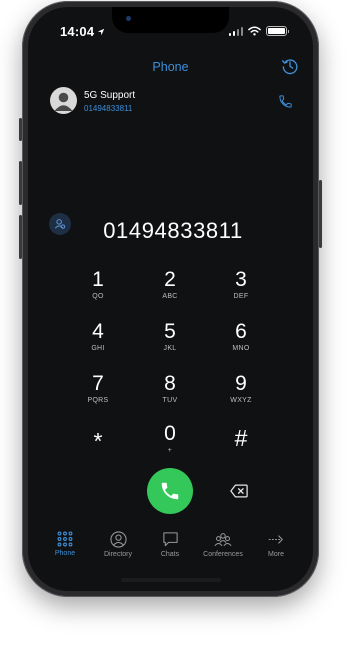  What do you see at coordinates (65, 539) in the screenshot?
I see `keypad-grid-icon` at bounding box center [65, 539].